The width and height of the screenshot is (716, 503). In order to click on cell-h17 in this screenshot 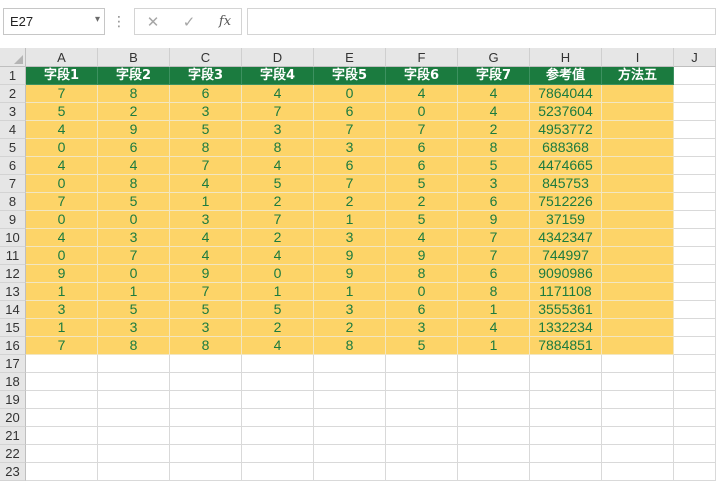, I will do `click(566, 364)`.